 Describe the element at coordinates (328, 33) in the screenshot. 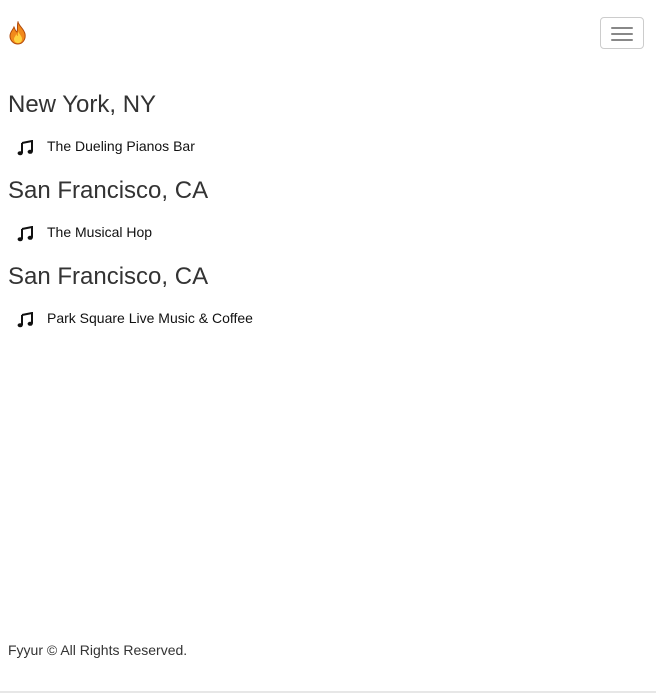

I see `navbar` at that location.